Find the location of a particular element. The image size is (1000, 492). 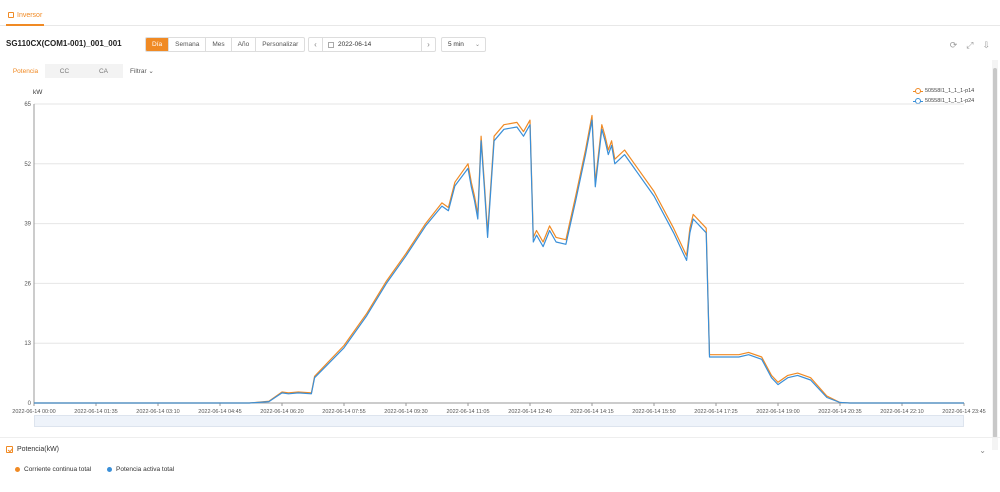

y-tick-label: 52 is located at coordinates (27, 165).